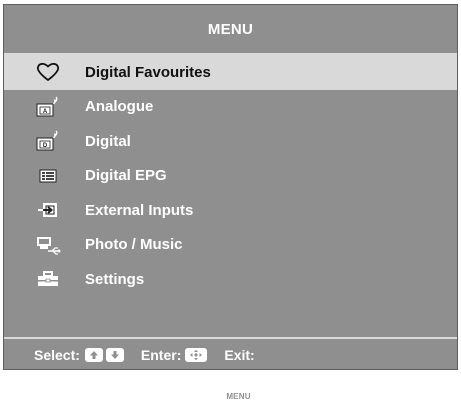 The height and width of the screenshot is (403, 461). Describe the element at coordinates (48, 107) in the screenshot. I see `analogue-tv-icon: A` at that location.